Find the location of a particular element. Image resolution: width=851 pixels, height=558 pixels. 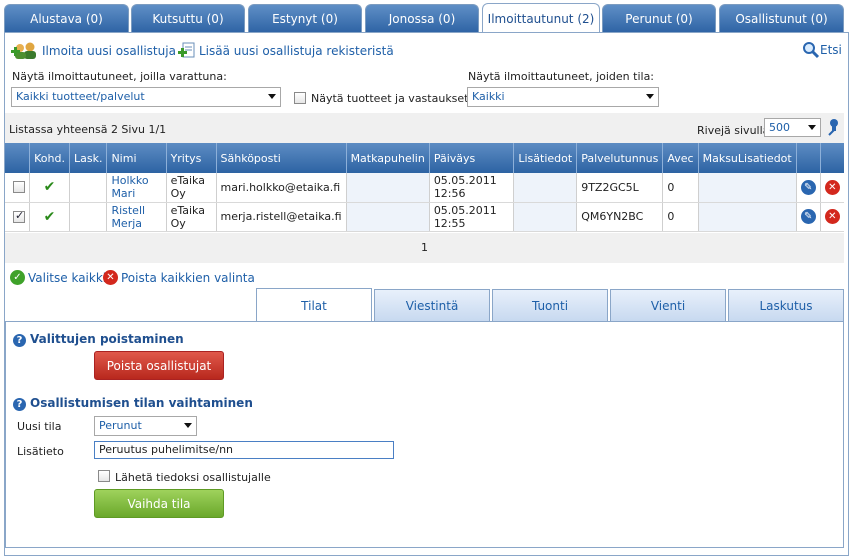

subtab-viestinta: Viestintä is located at coordinates (432, 305).